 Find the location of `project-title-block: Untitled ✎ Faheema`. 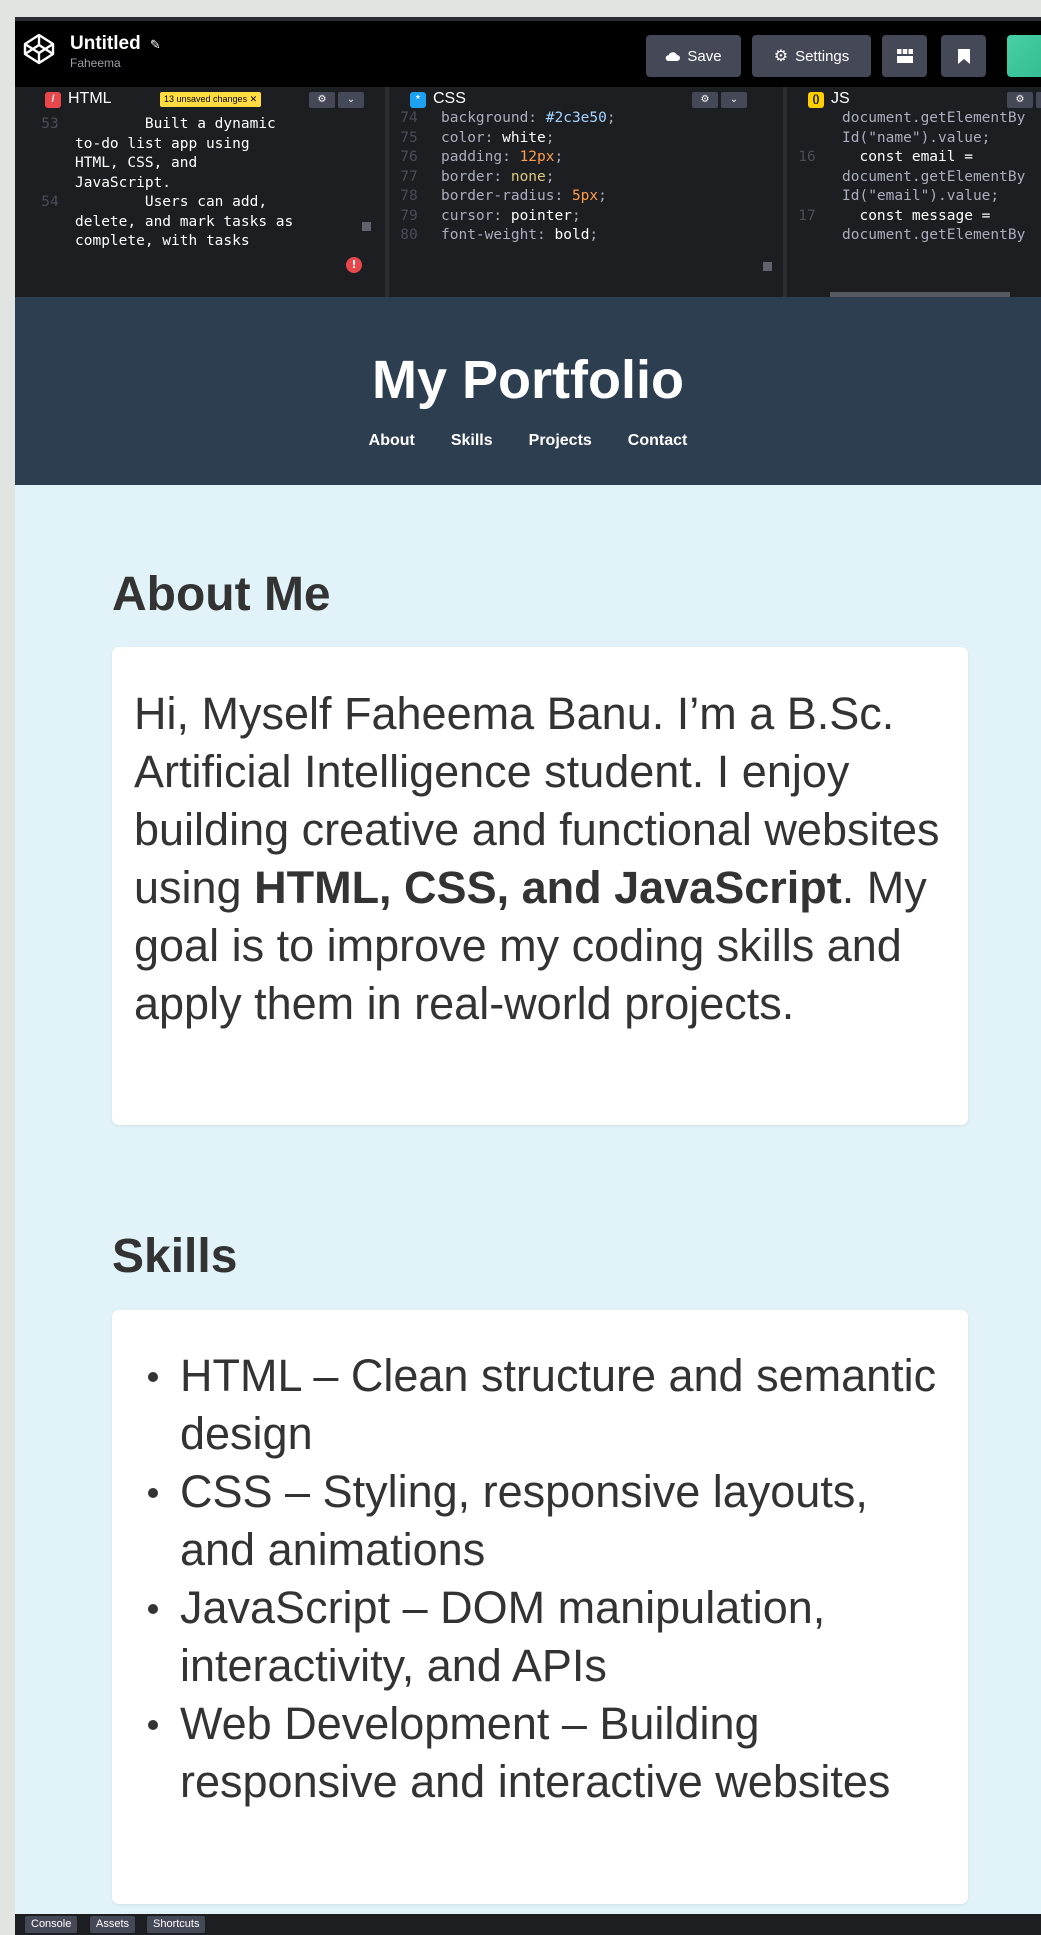

project-title-block: Untitled ✎ Faheema is located at coordinates (115, 51).